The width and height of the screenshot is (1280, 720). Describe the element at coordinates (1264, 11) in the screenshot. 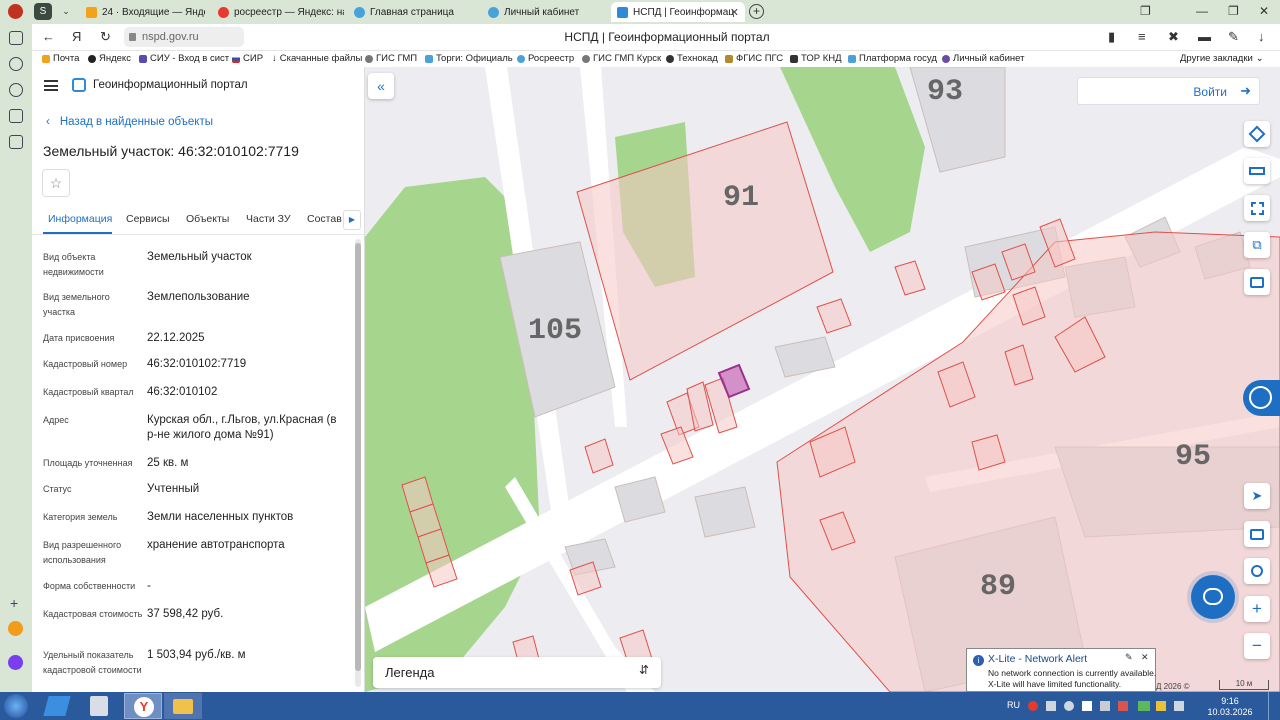

I see `close-window-icon: ✕` at that location.